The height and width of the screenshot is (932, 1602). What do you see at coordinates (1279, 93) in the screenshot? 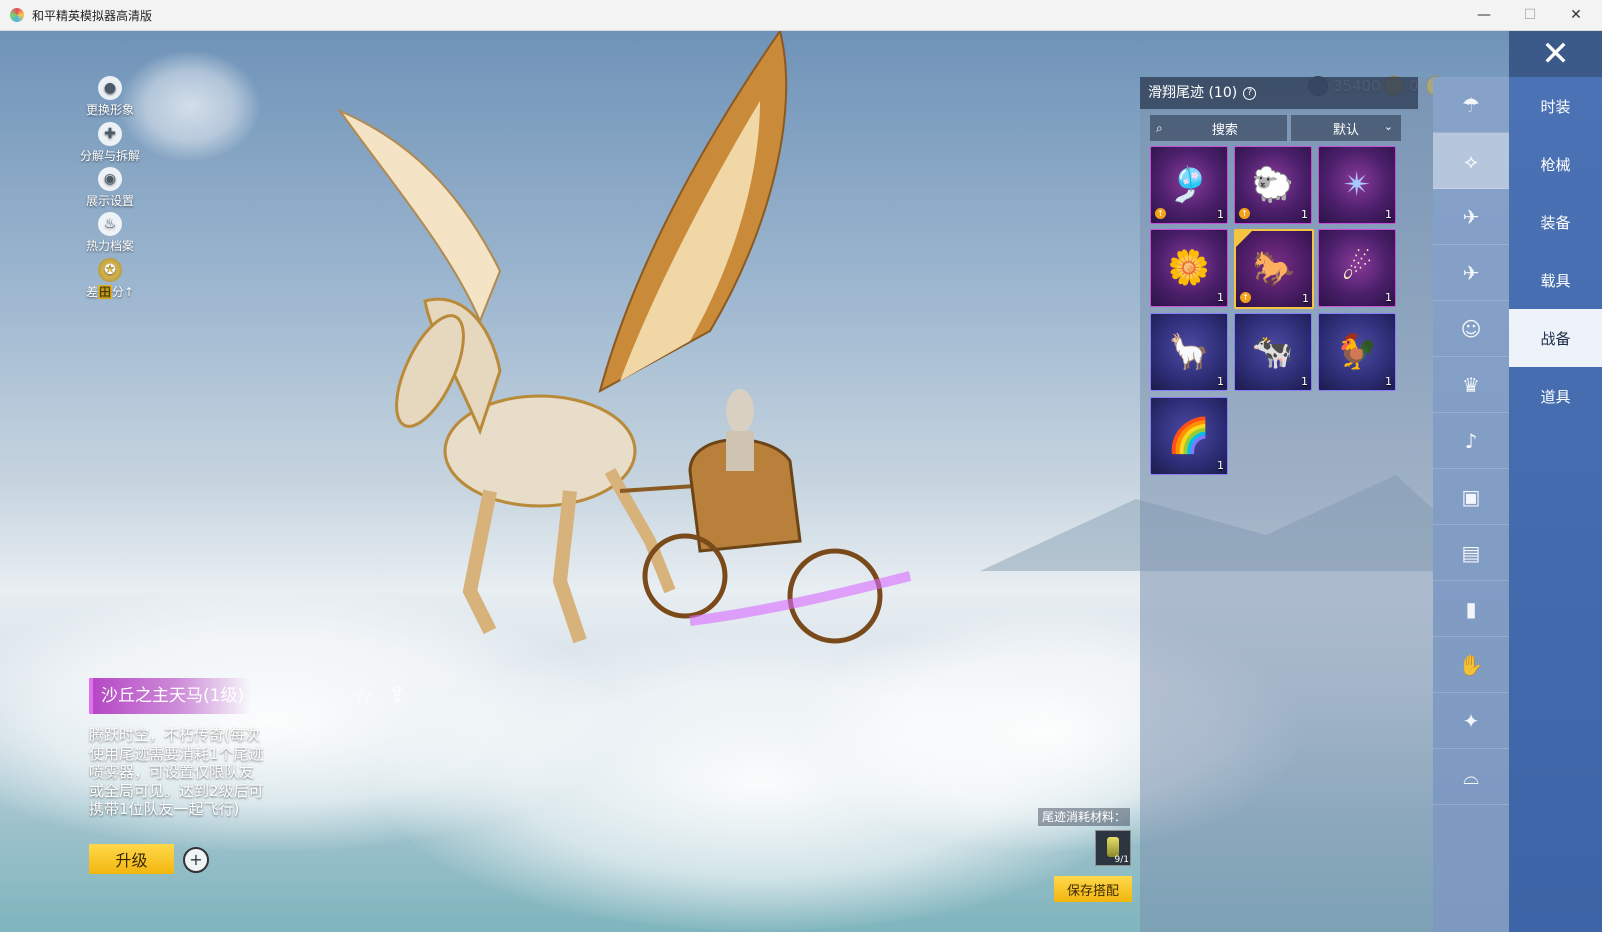
I see `panel-header: 滑翔尾迹 (10)?` at bounding box center [1279, 93].